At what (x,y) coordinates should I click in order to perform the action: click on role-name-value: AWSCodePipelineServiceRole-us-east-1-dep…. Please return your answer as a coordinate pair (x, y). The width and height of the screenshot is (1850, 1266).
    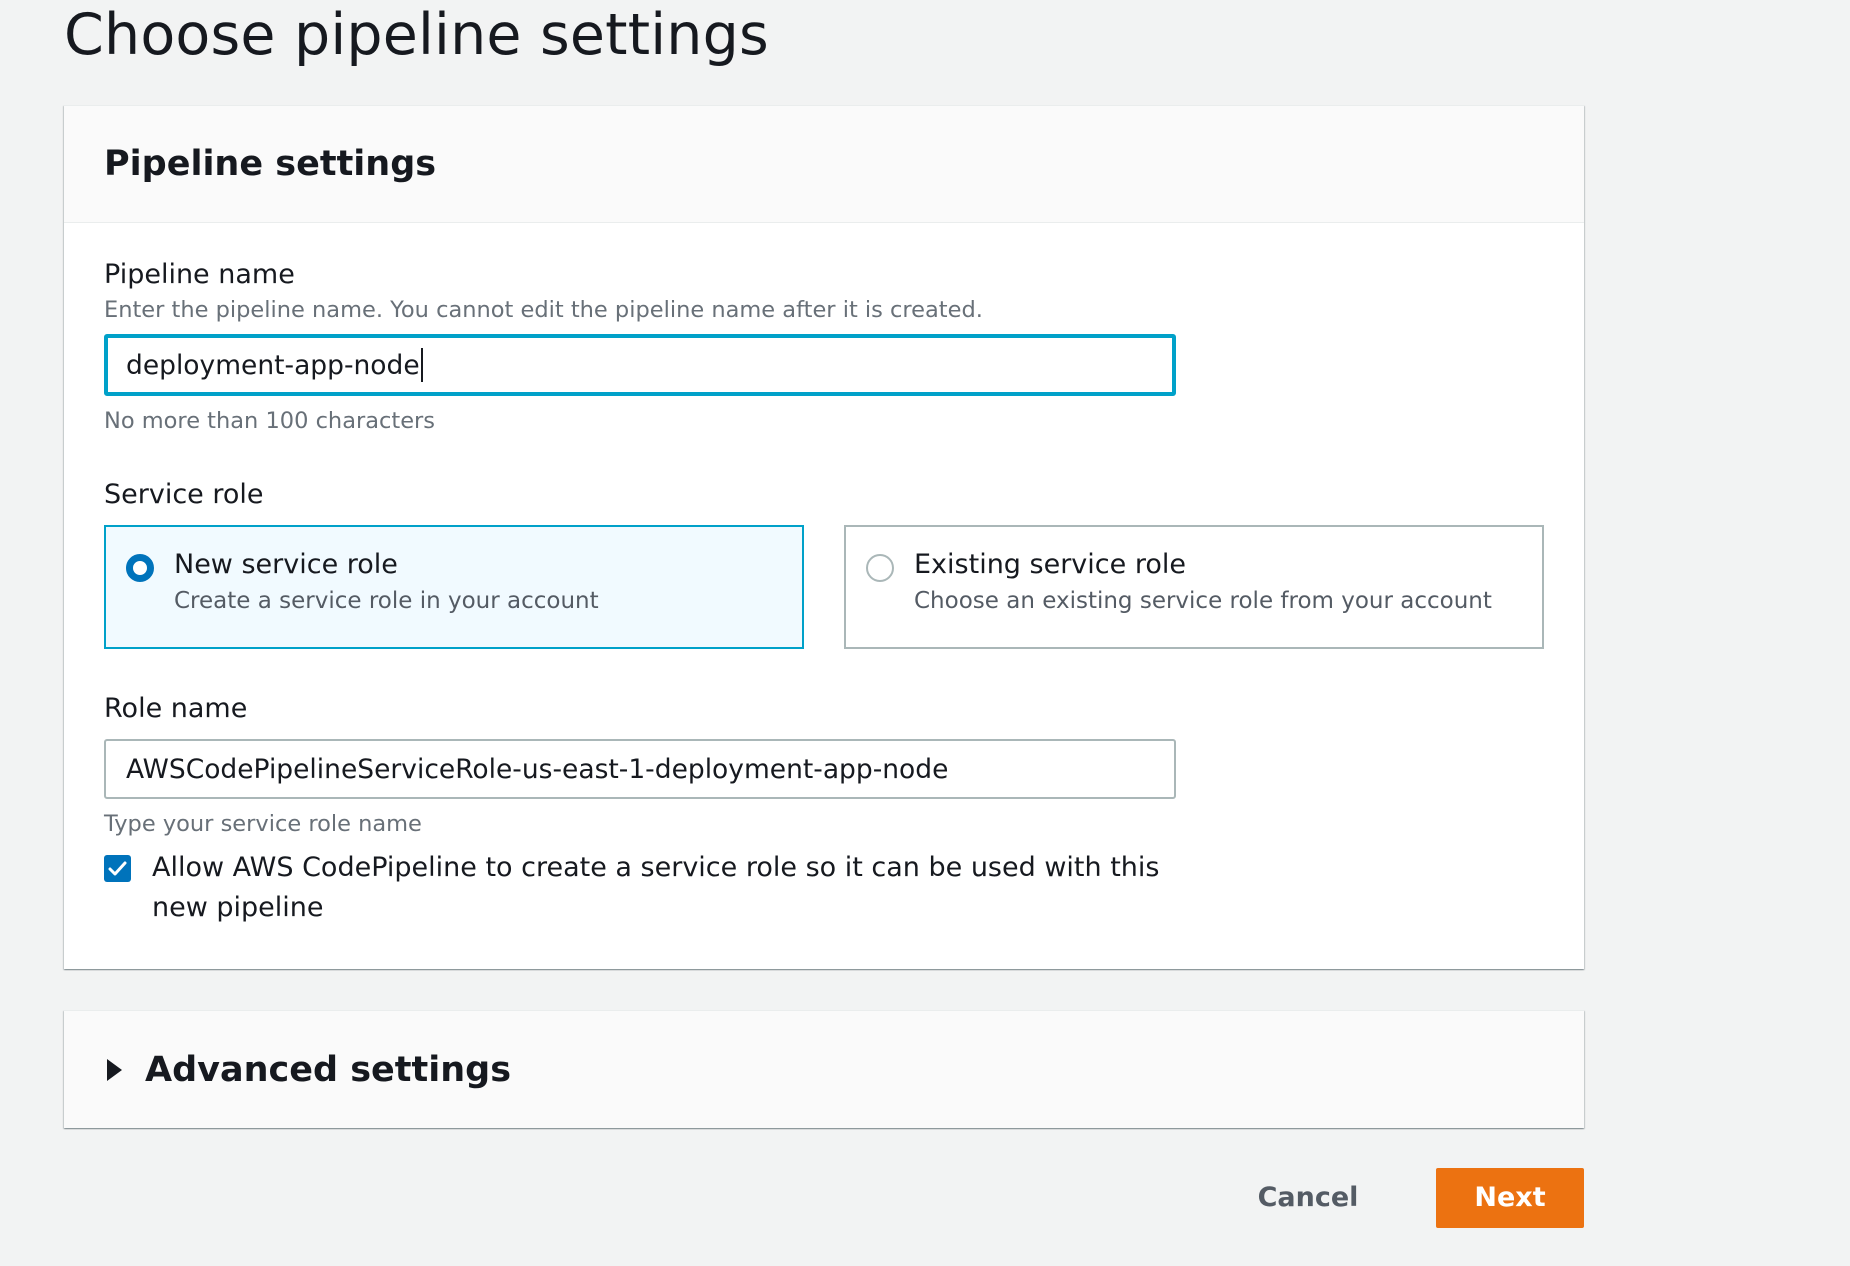
    Looking at the image, I should click on (537, 769).